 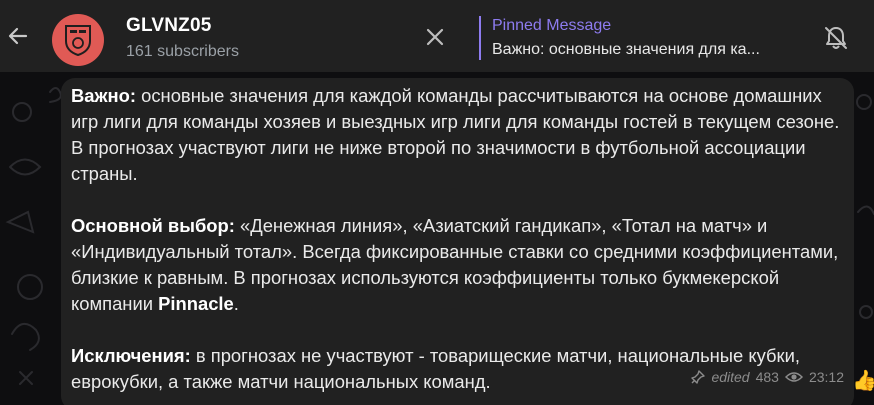 What do you see at coordinates (698, 377) in the screenshot?
I see `pin-icon` at bounding box center [698, 377].